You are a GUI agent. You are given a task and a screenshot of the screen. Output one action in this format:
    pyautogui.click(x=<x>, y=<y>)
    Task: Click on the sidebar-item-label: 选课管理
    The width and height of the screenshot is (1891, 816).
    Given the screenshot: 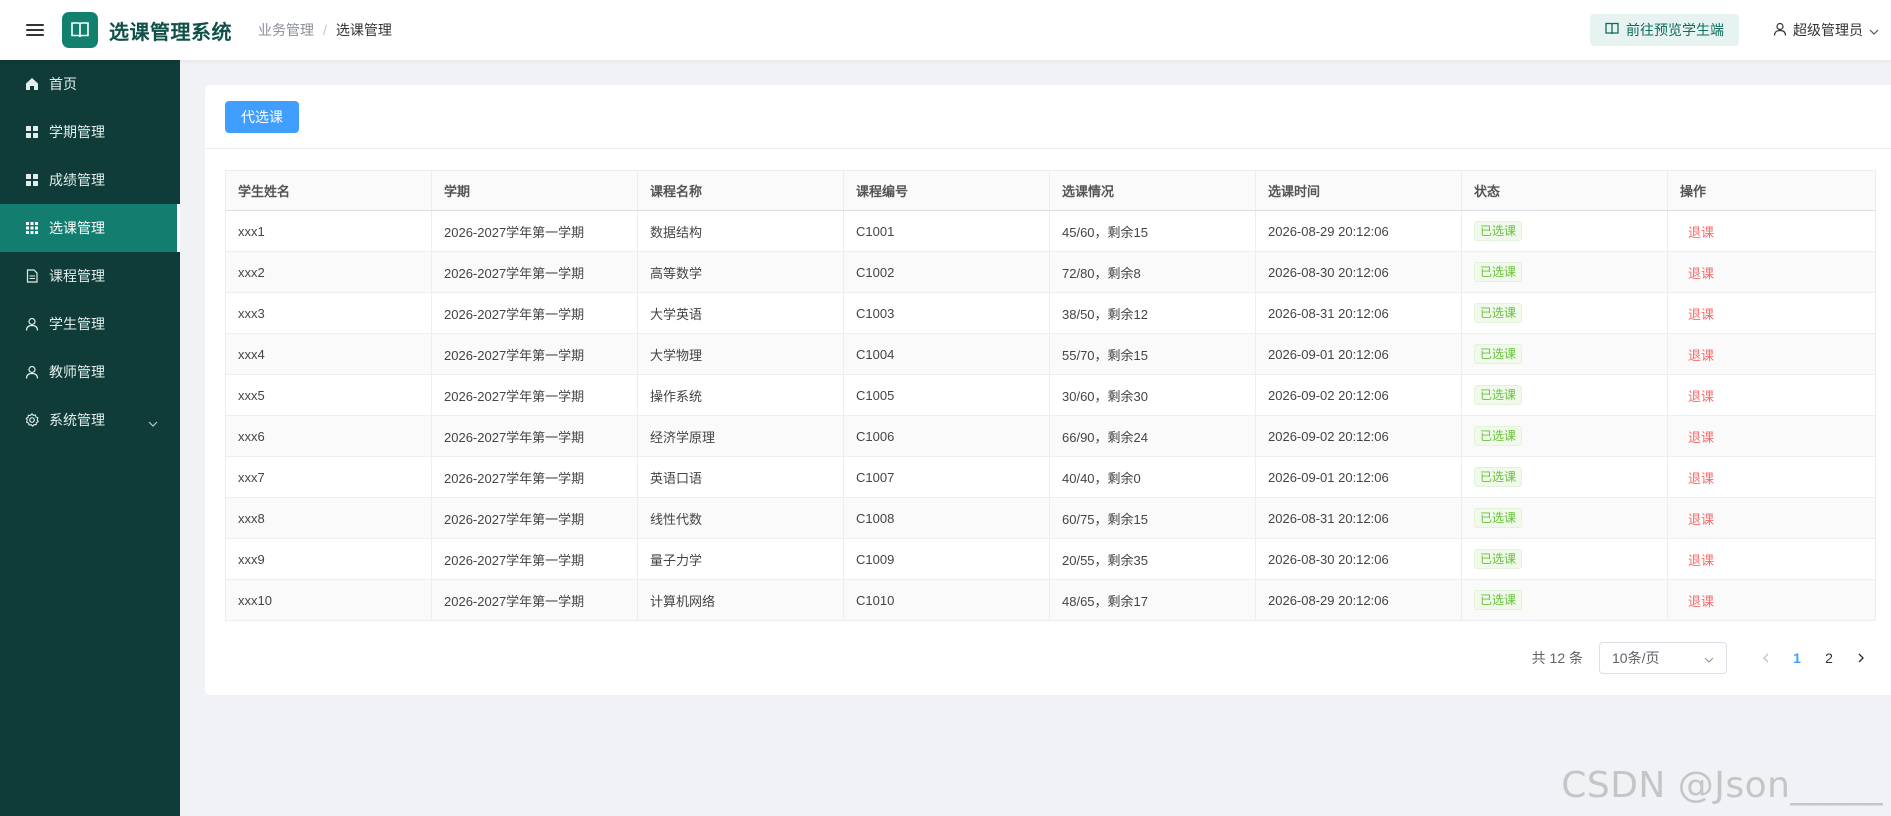 What is the action you would take?
    pyautogui.click(x=77, y=228)
    